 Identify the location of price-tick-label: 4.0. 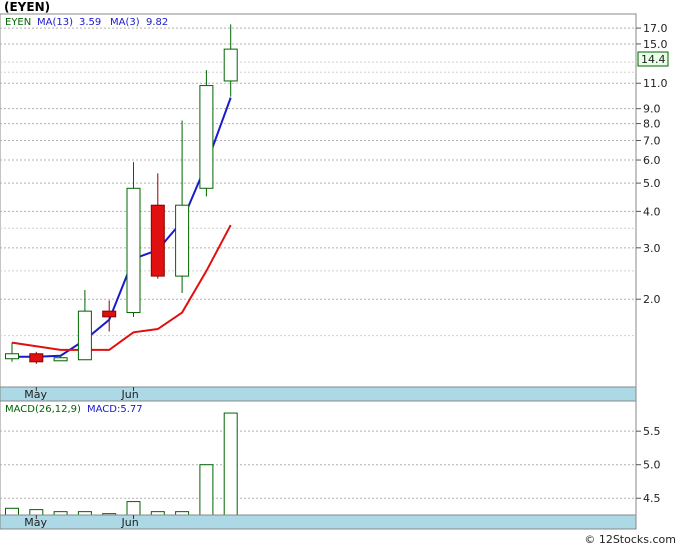
(652, 211).